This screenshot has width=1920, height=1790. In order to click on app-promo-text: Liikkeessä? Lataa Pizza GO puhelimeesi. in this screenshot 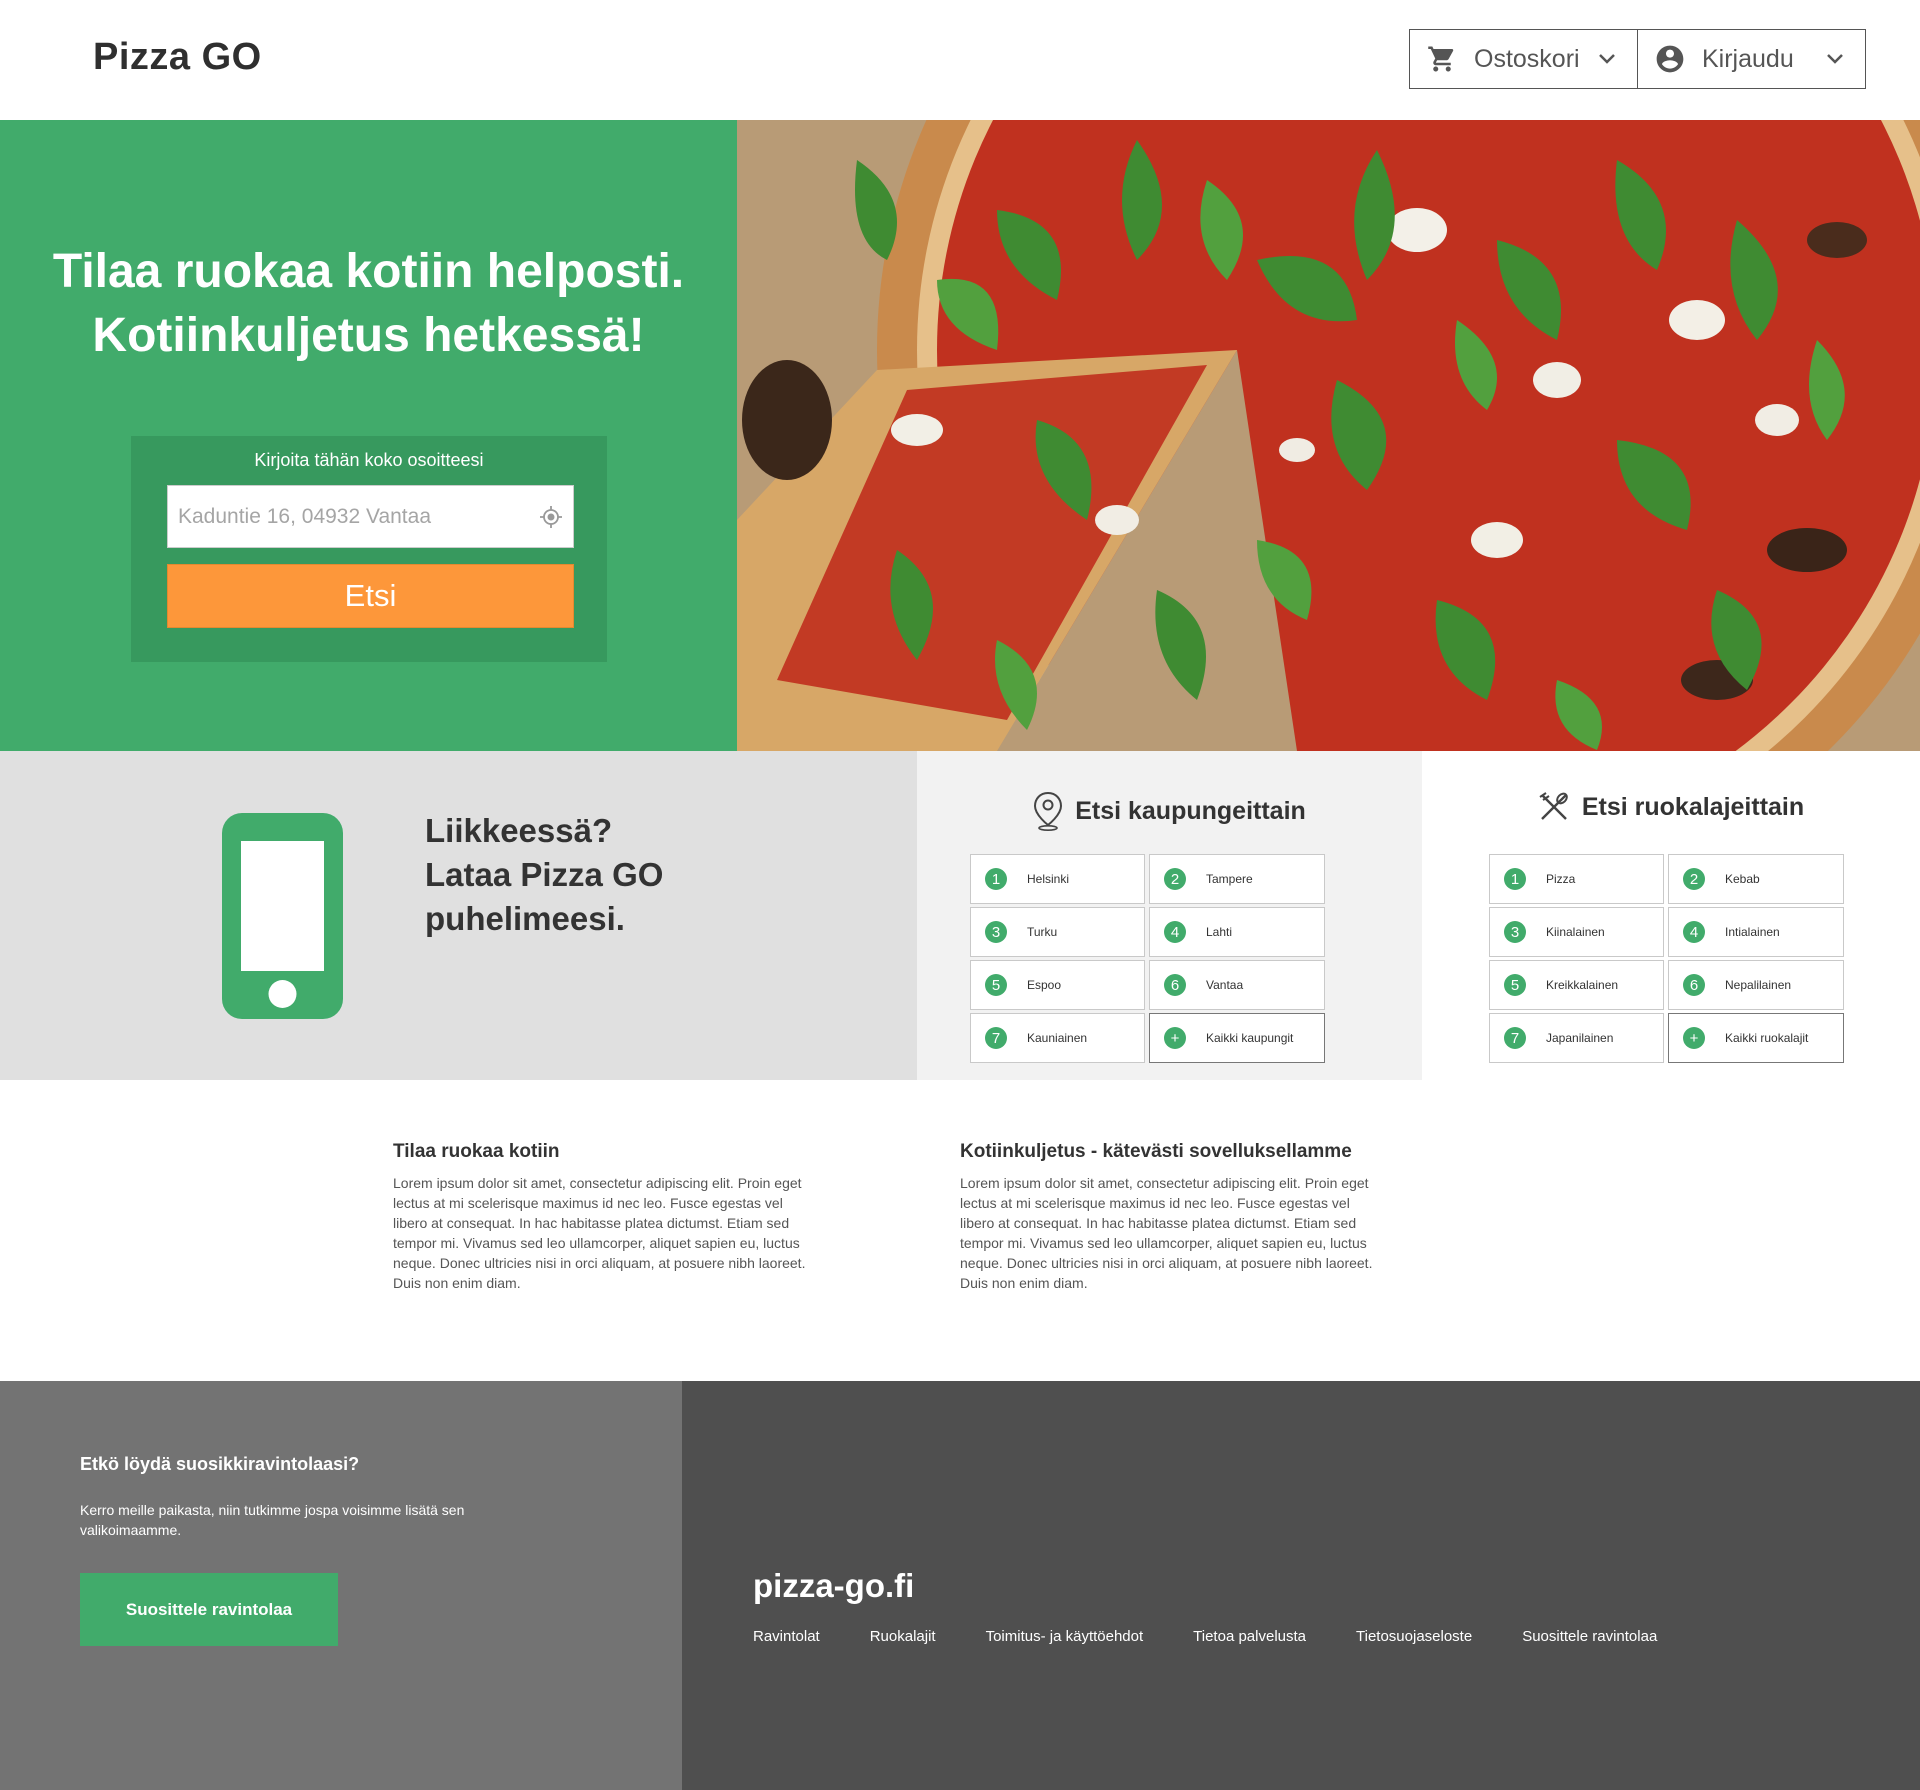, I will do `click(544, 875)`.